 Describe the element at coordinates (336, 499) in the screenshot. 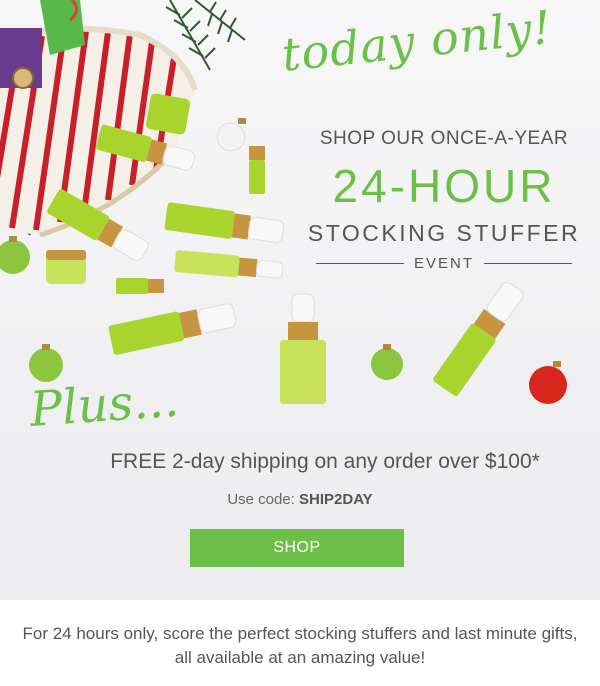

I see `promo-code-value: SHIP2DAY` at that location.